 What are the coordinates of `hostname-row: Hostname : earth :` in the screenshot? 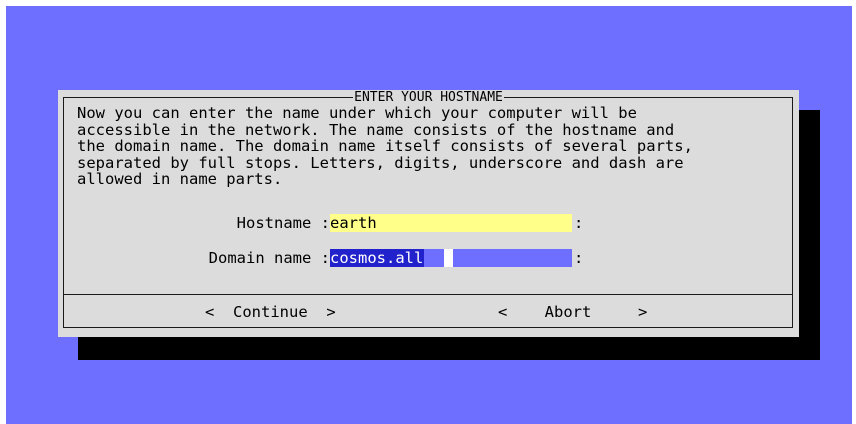 It's located at (428, 223).